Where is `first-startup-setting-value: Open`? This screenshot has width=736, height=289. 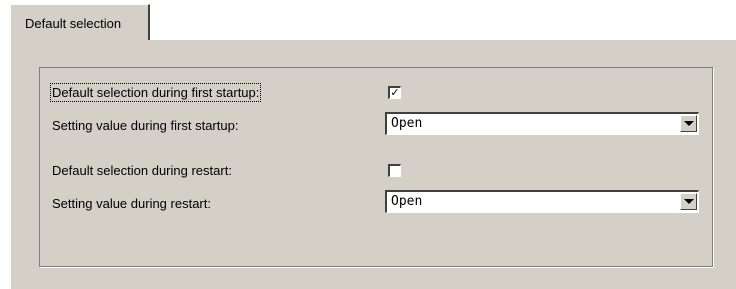
first-startup-setting-value: Open is located at coordinates (407, 123).